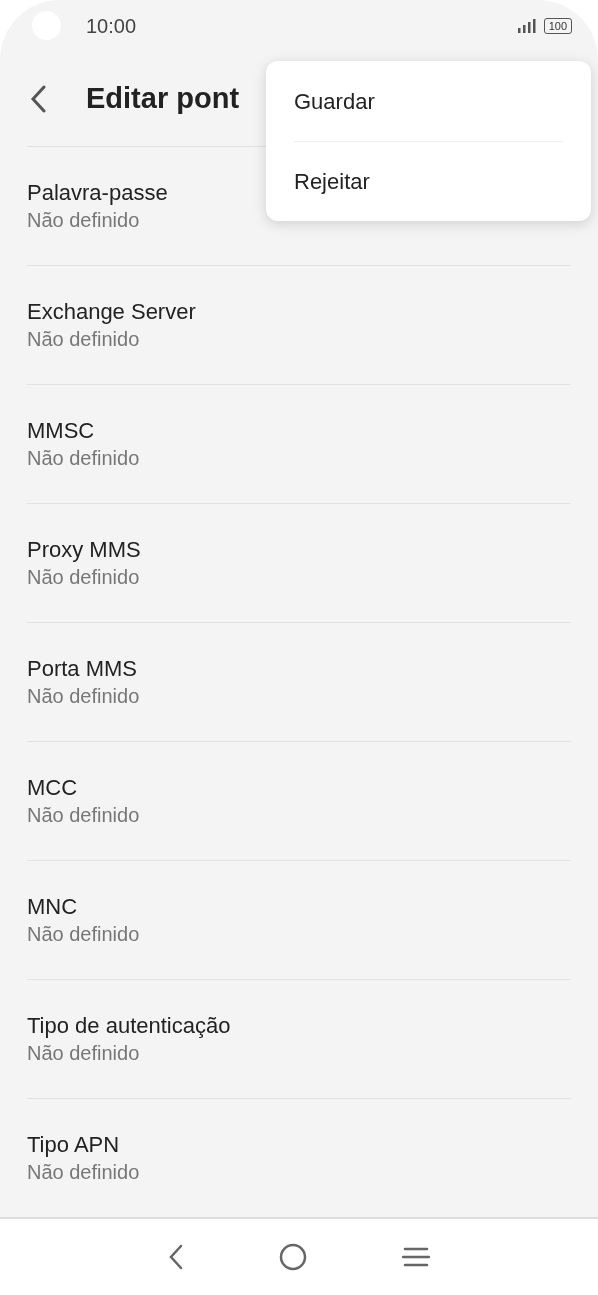 The image size is (598, 1295). I want to click on menu-item: Rejeitar, so click(428, 181).